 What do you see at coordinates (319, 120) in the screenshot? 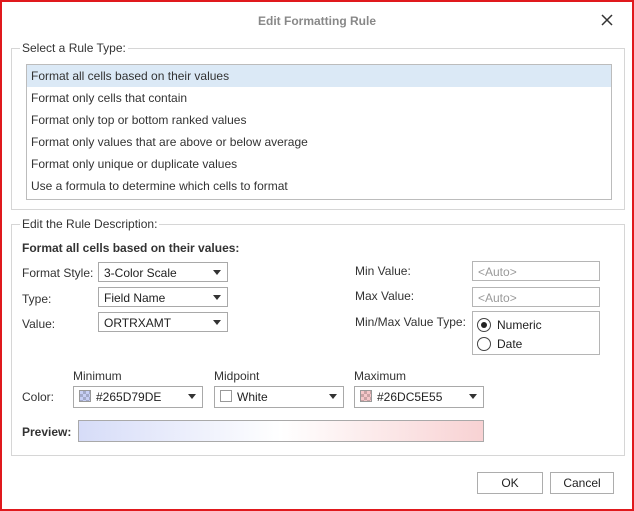
I see `rule-type-item: Format only top or bottom ranked values` at bounding box center [319, 120].